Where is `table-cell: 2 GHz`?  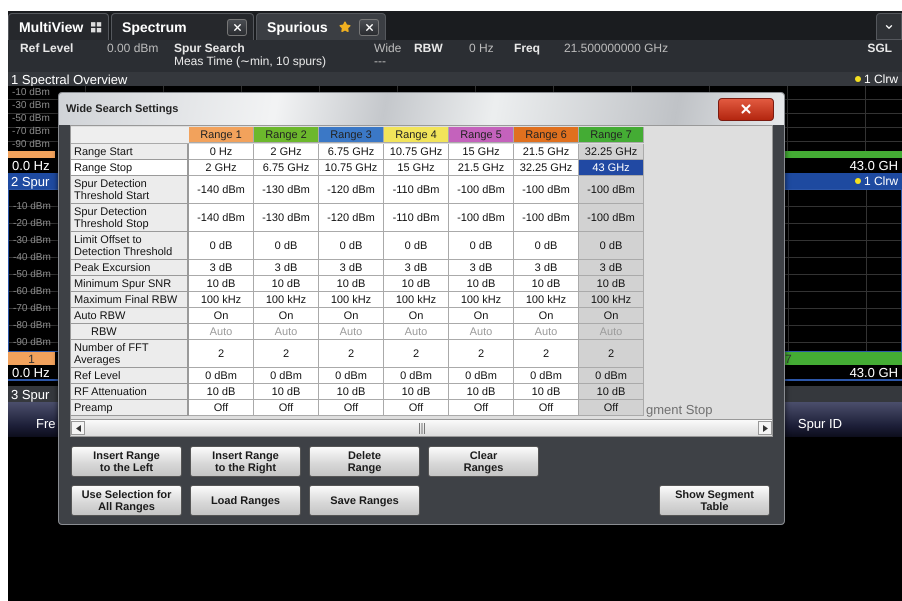 table-cell: 2 GHz is located at coordinates (221, 168).